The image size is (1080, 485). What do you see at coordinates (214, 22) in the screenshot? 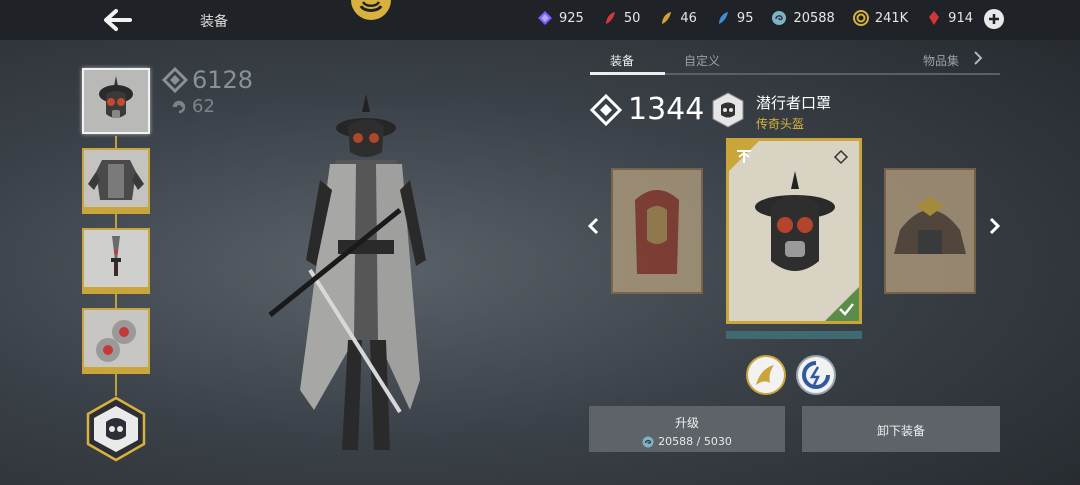
I see `page-title: 装备` at bounding box center [214, 22].